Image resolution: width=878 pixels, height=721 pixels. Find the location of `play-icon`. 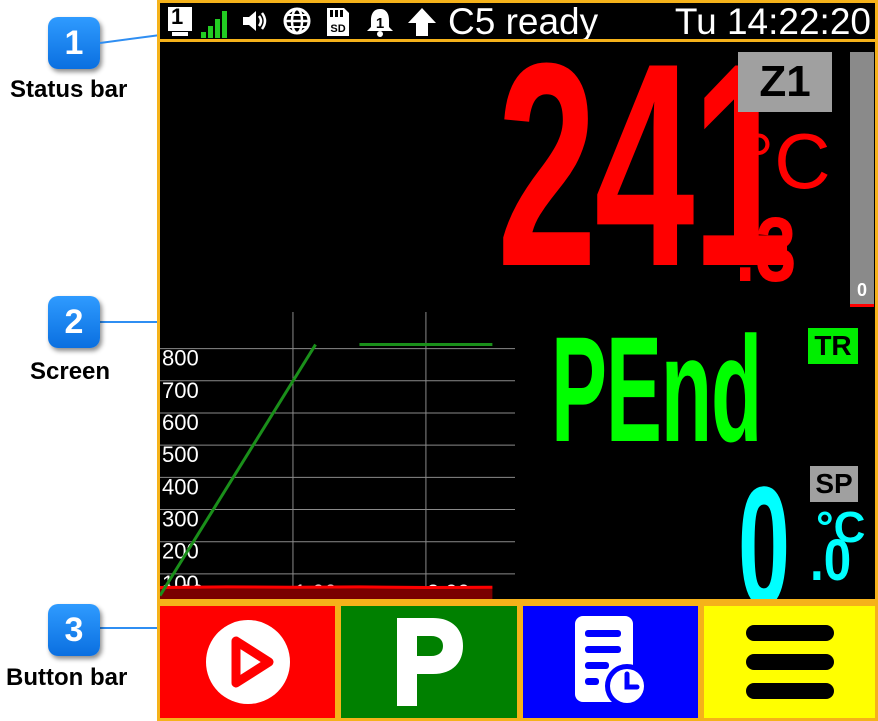

play-icon is located at coordinates (247, 662).